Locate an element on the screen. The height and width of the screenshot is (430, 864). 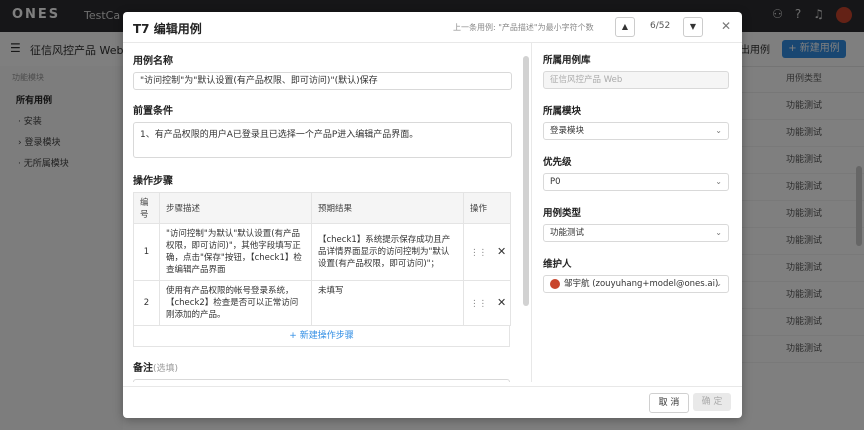
precondition-label: 前置条件 is located at coordinates (153, 111).